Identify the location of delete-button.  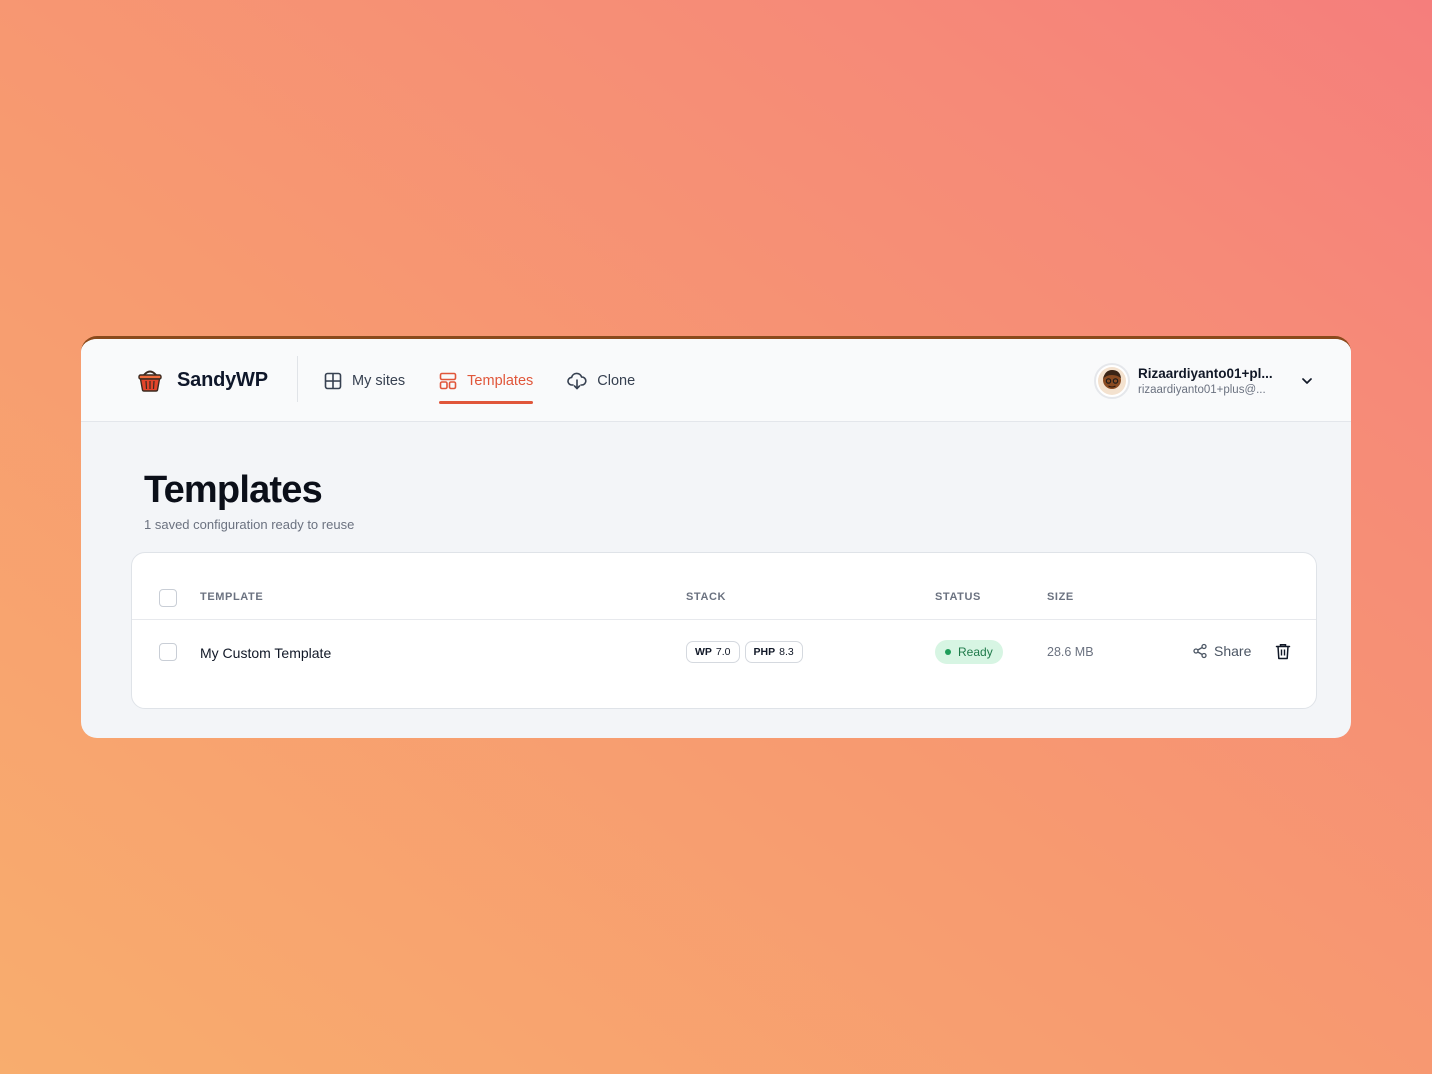
(1283, 654).